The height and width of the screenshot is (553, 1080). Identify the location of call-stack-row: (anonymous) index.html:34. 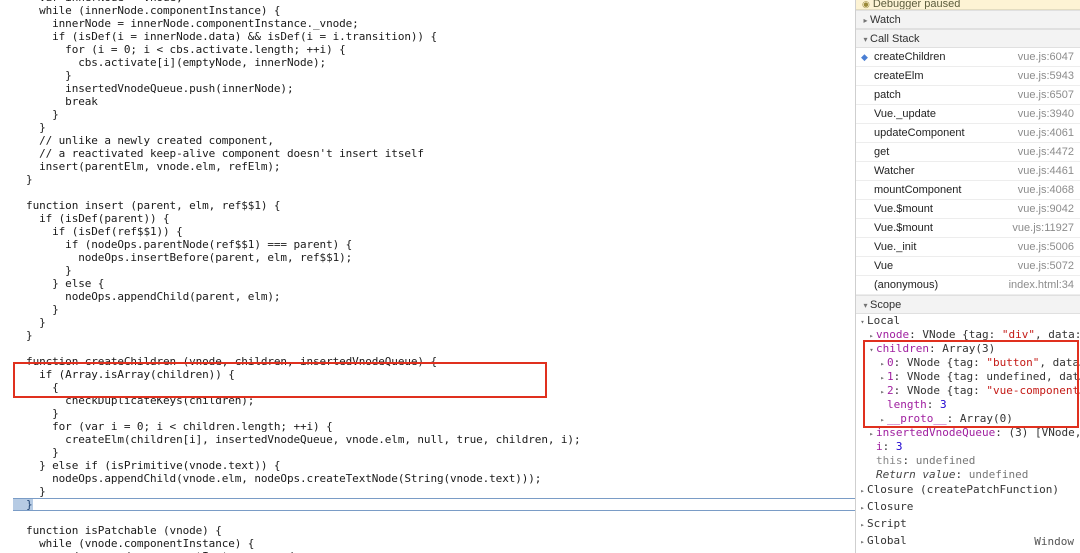
(968, 285).